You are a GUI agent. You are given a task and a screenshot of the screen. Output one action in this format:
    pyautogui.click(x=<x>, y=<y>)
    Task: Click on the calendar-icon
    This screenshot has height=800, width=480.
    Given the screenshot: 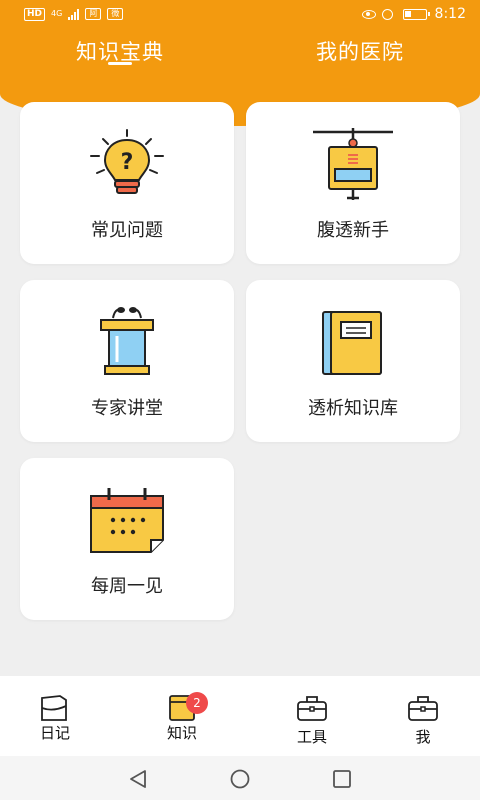 What is the action you would take?
    pyautogui.click(x=127, y=520)
    